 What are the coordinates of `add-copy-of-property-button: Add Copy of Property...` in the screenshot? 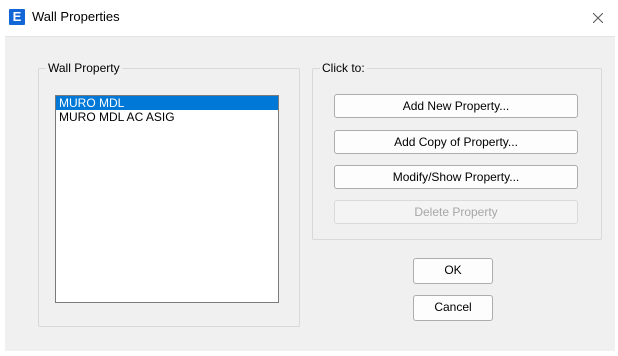 It's located at (456, 142).